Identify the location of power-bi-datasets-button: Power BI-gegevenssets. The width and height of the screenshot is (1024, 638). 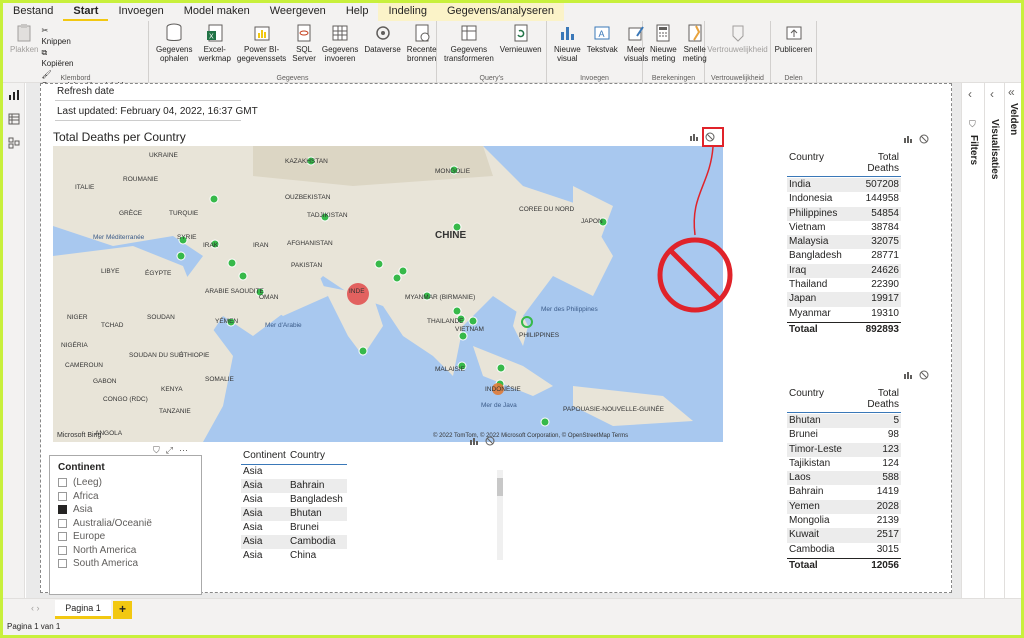
(261, 53).